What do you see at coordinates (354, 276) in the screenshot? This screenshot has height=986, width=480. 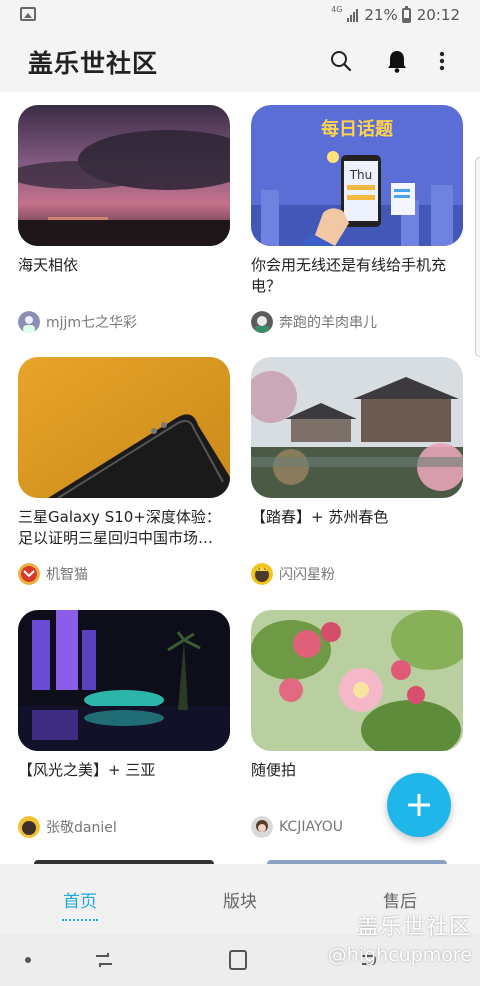 I see `post-title: 你会用无线还是有线给手机充电？` at bounding box center [354, 276].